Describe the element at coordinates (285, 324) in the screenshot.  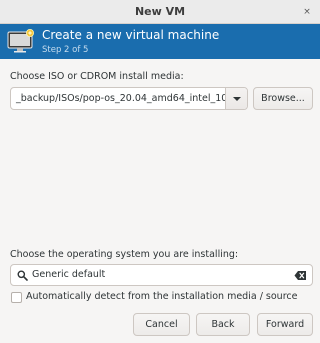
I see `forward-button: Forward` at that location.